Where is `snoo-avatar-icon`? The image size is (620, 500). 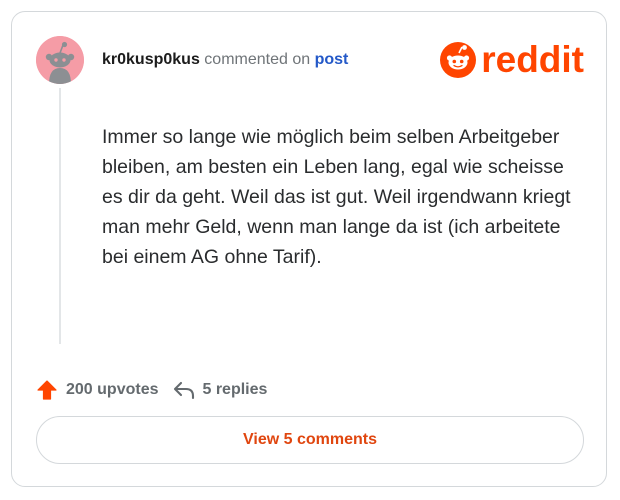 snoo-avatar-icon is located at coordinates (60, 60).